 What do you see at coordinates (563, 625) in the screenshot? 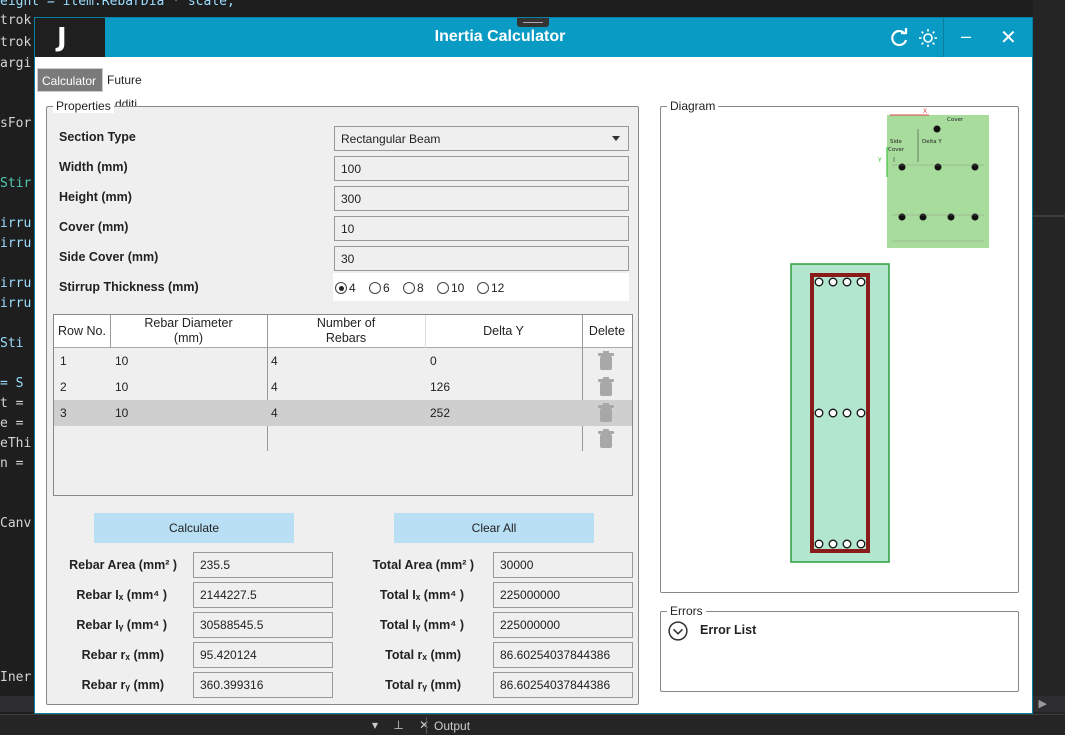
I see `total-iy-field: 225000000` at bounding box center [563, 625].